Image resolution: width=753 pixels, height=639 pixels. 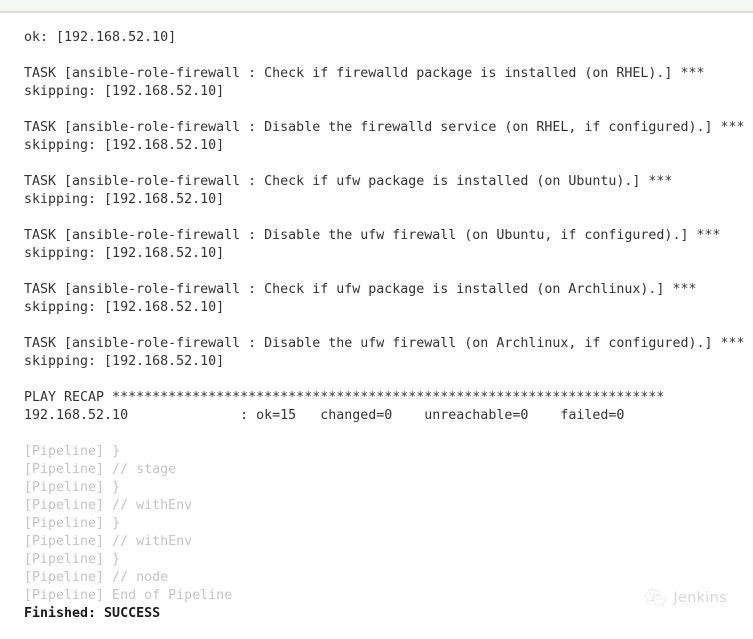 I want to click on console-line: [Pipeline] // stage, so click(x=100, y=470).